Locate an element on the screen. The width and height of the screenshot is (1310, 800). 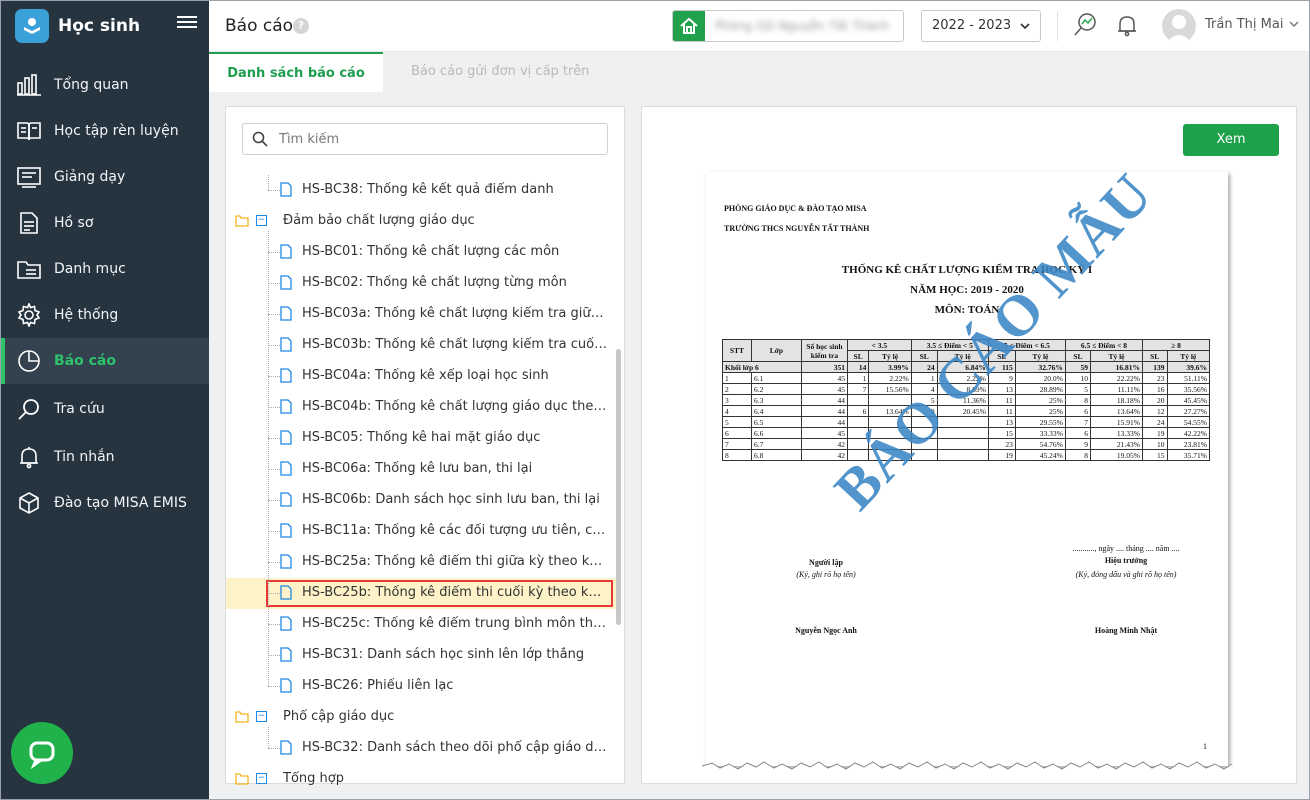
tree-report-item: HS-BC38: Thống kê kết quả điểm danh is located at coordinates (422, 190).